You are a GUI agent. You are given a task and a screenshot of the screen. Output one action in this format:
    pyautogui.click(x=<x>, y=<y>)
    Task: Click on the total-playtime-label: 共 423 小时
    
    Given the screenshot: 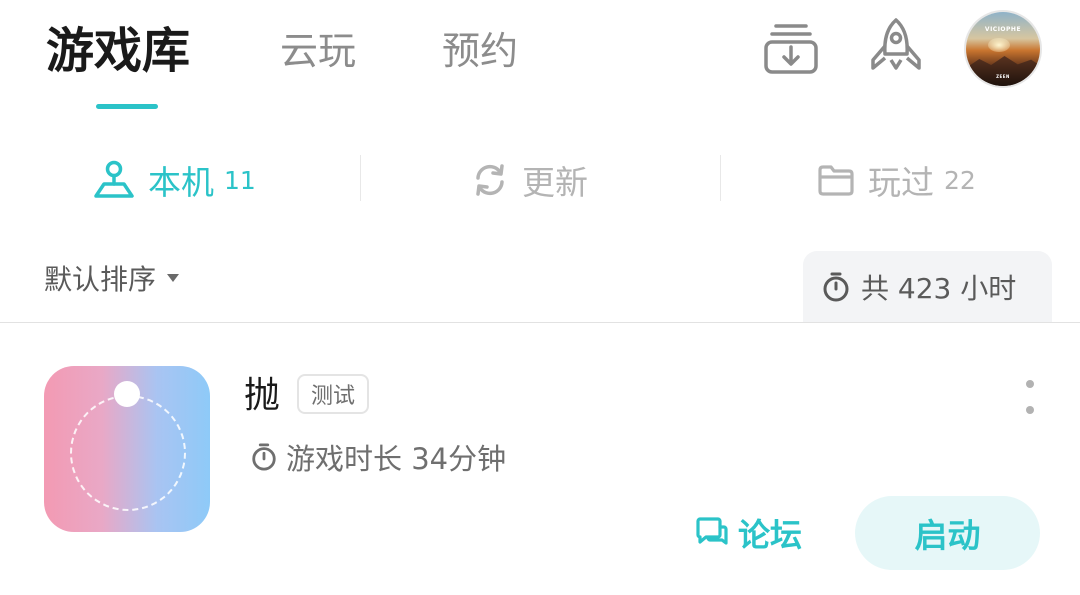 What is the action you would take?
    pyautogui.click(x=939, y=288)
    